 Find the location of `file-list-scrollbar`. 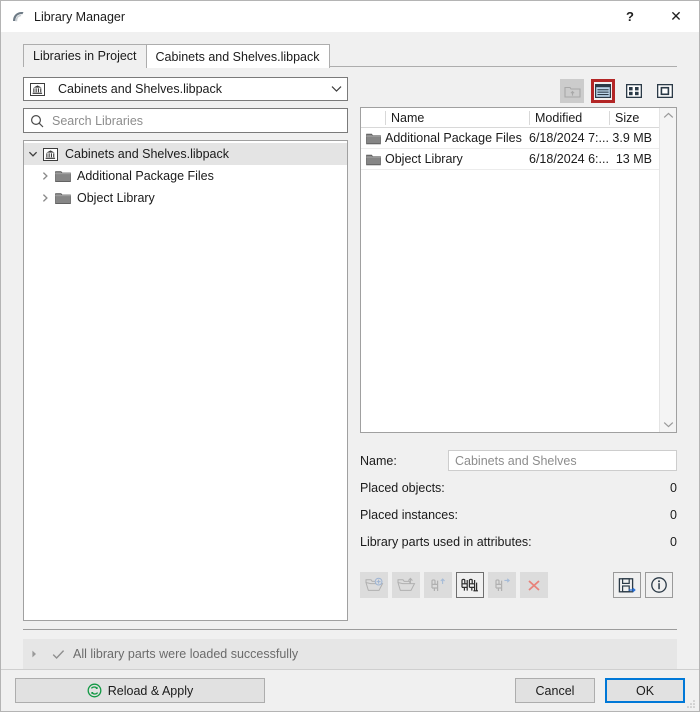

file-list-scrollbar is located at coordinates (667, 270).